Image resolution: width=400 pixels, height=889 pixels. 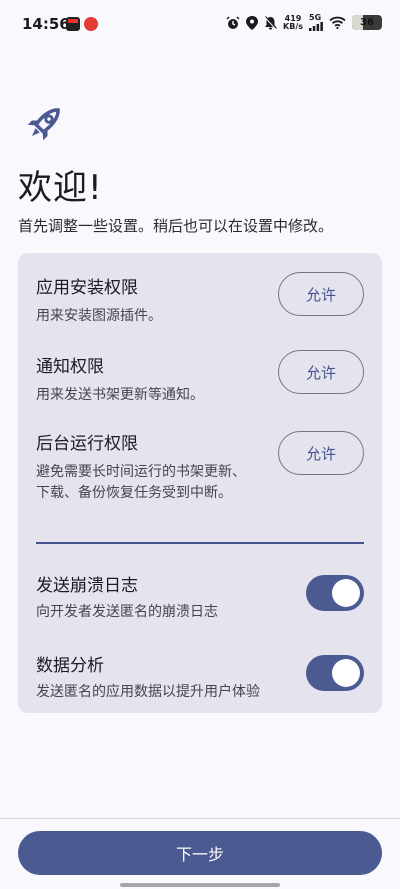 What do you see at coordinates (321, 372) in the screenshot?
I see `notification-permission-allow-button: 允许` at bounding box center [321, 372].